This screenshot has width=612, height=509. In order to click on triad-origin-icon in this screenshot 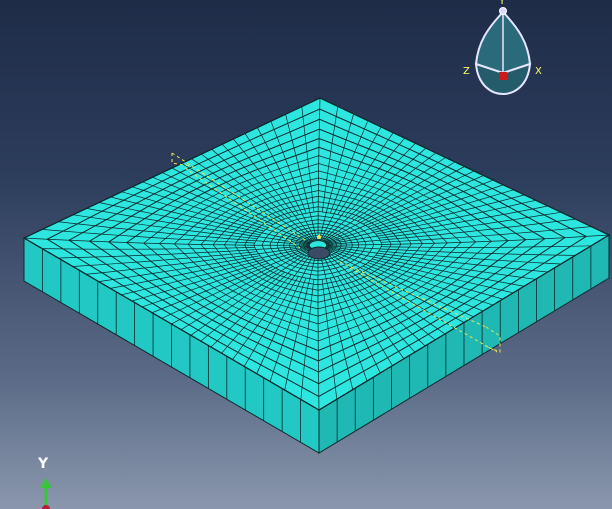, I will do `click(46, 507)`.